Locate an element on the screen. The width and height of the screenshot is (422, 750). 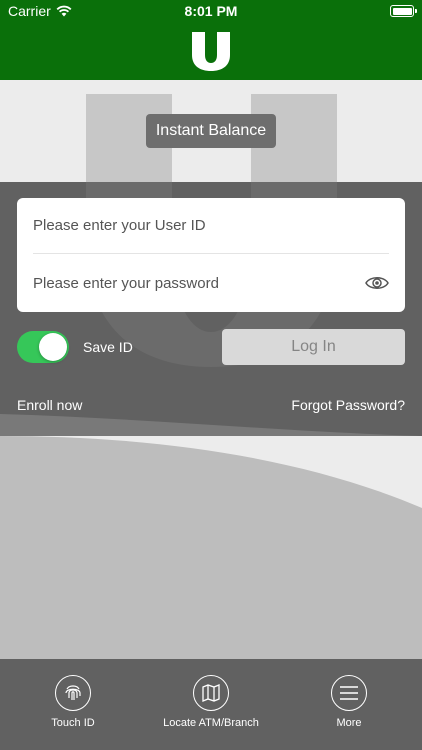
enroll-now-link: Enroll now is located at coordinates (49, 405).